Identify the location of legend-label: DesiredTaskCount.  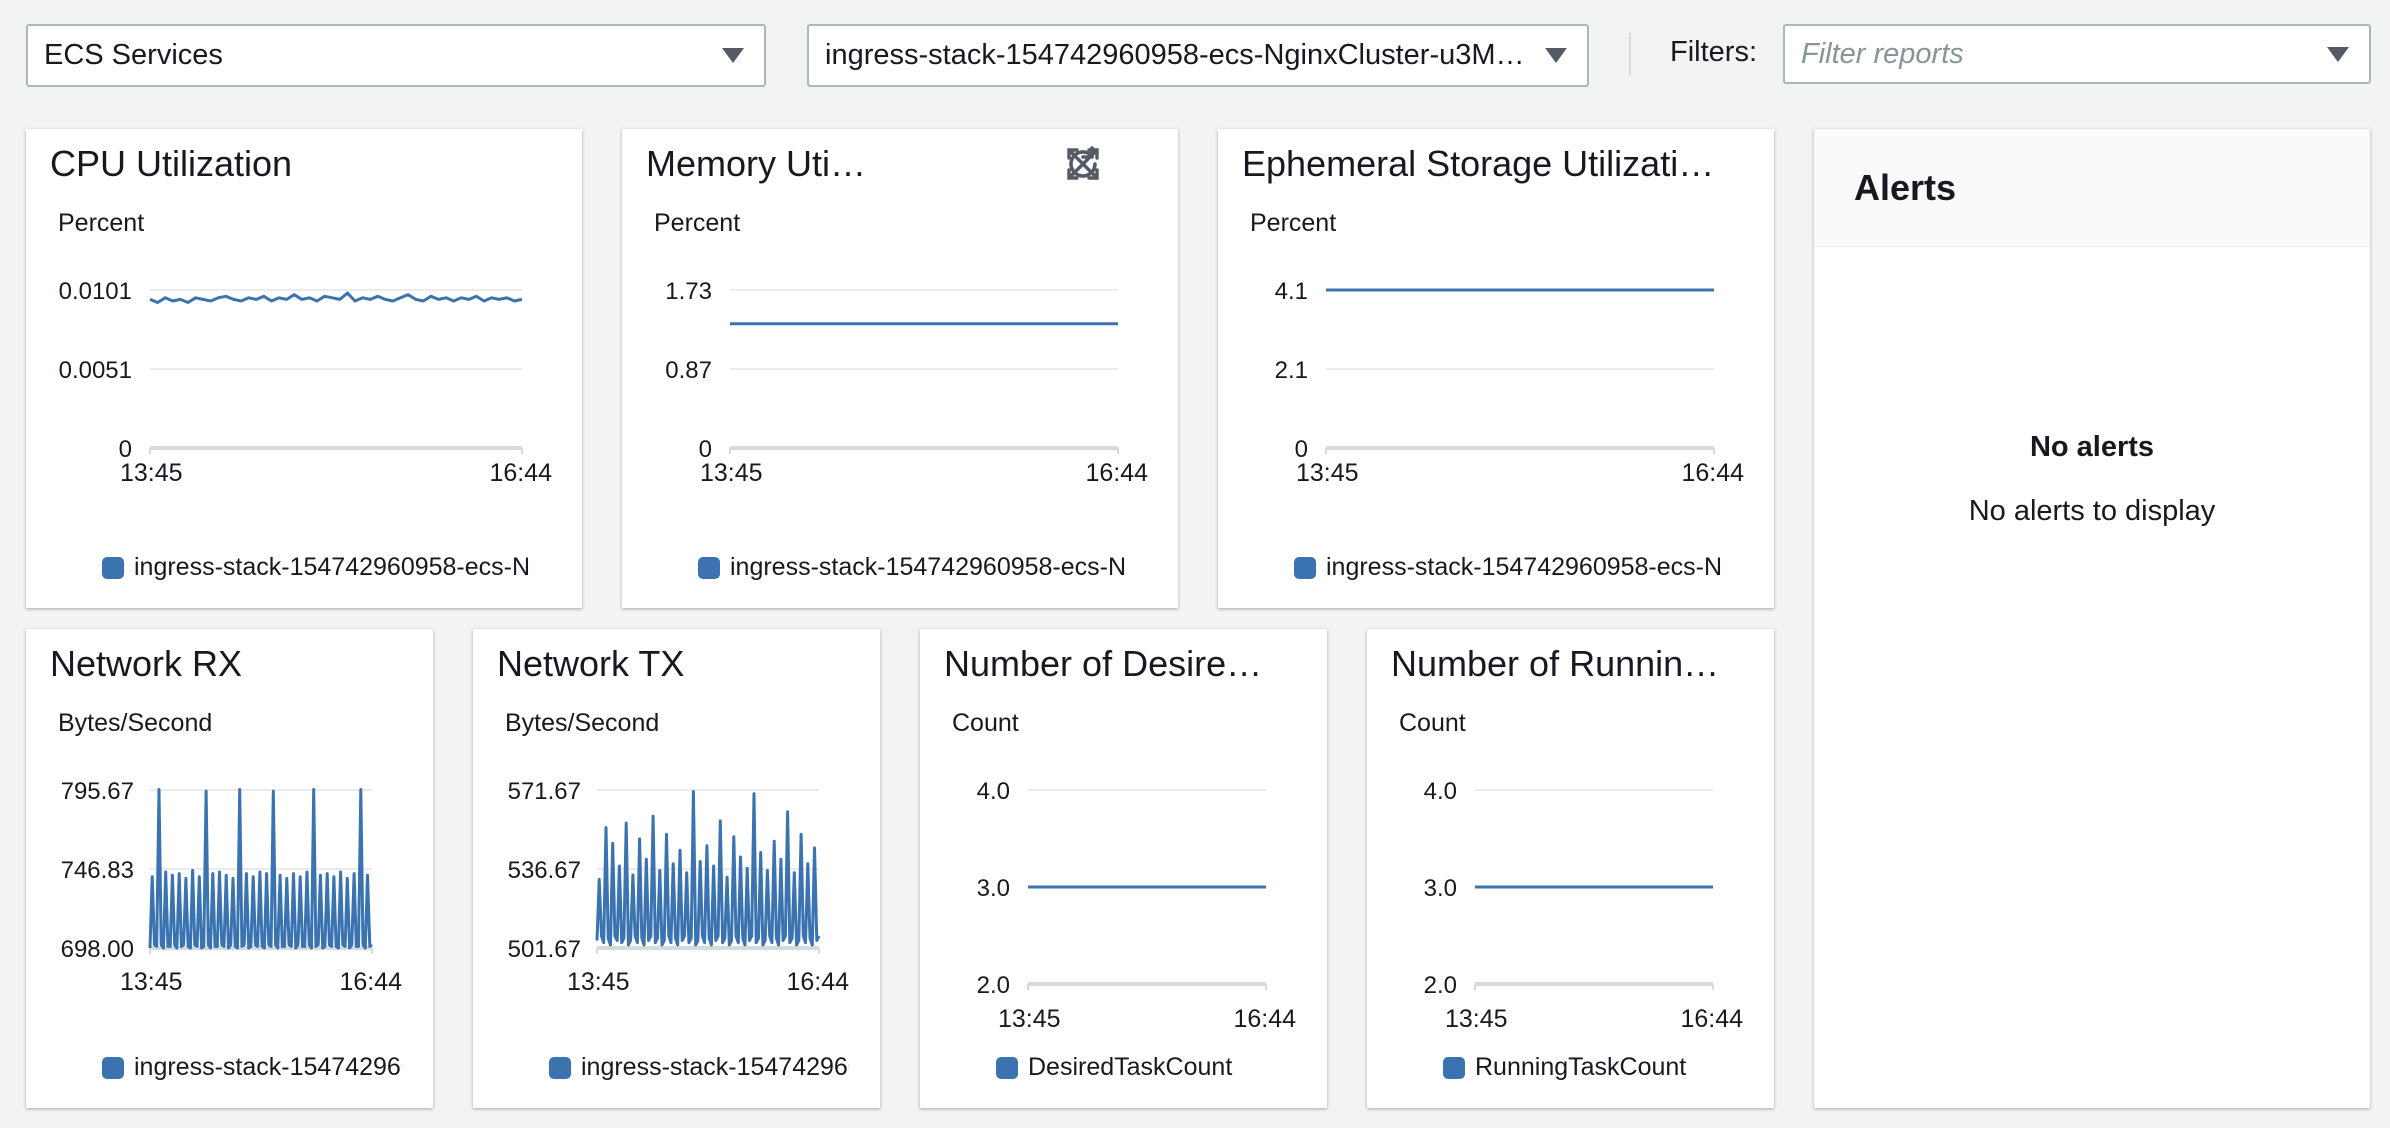
(1130, 1067).